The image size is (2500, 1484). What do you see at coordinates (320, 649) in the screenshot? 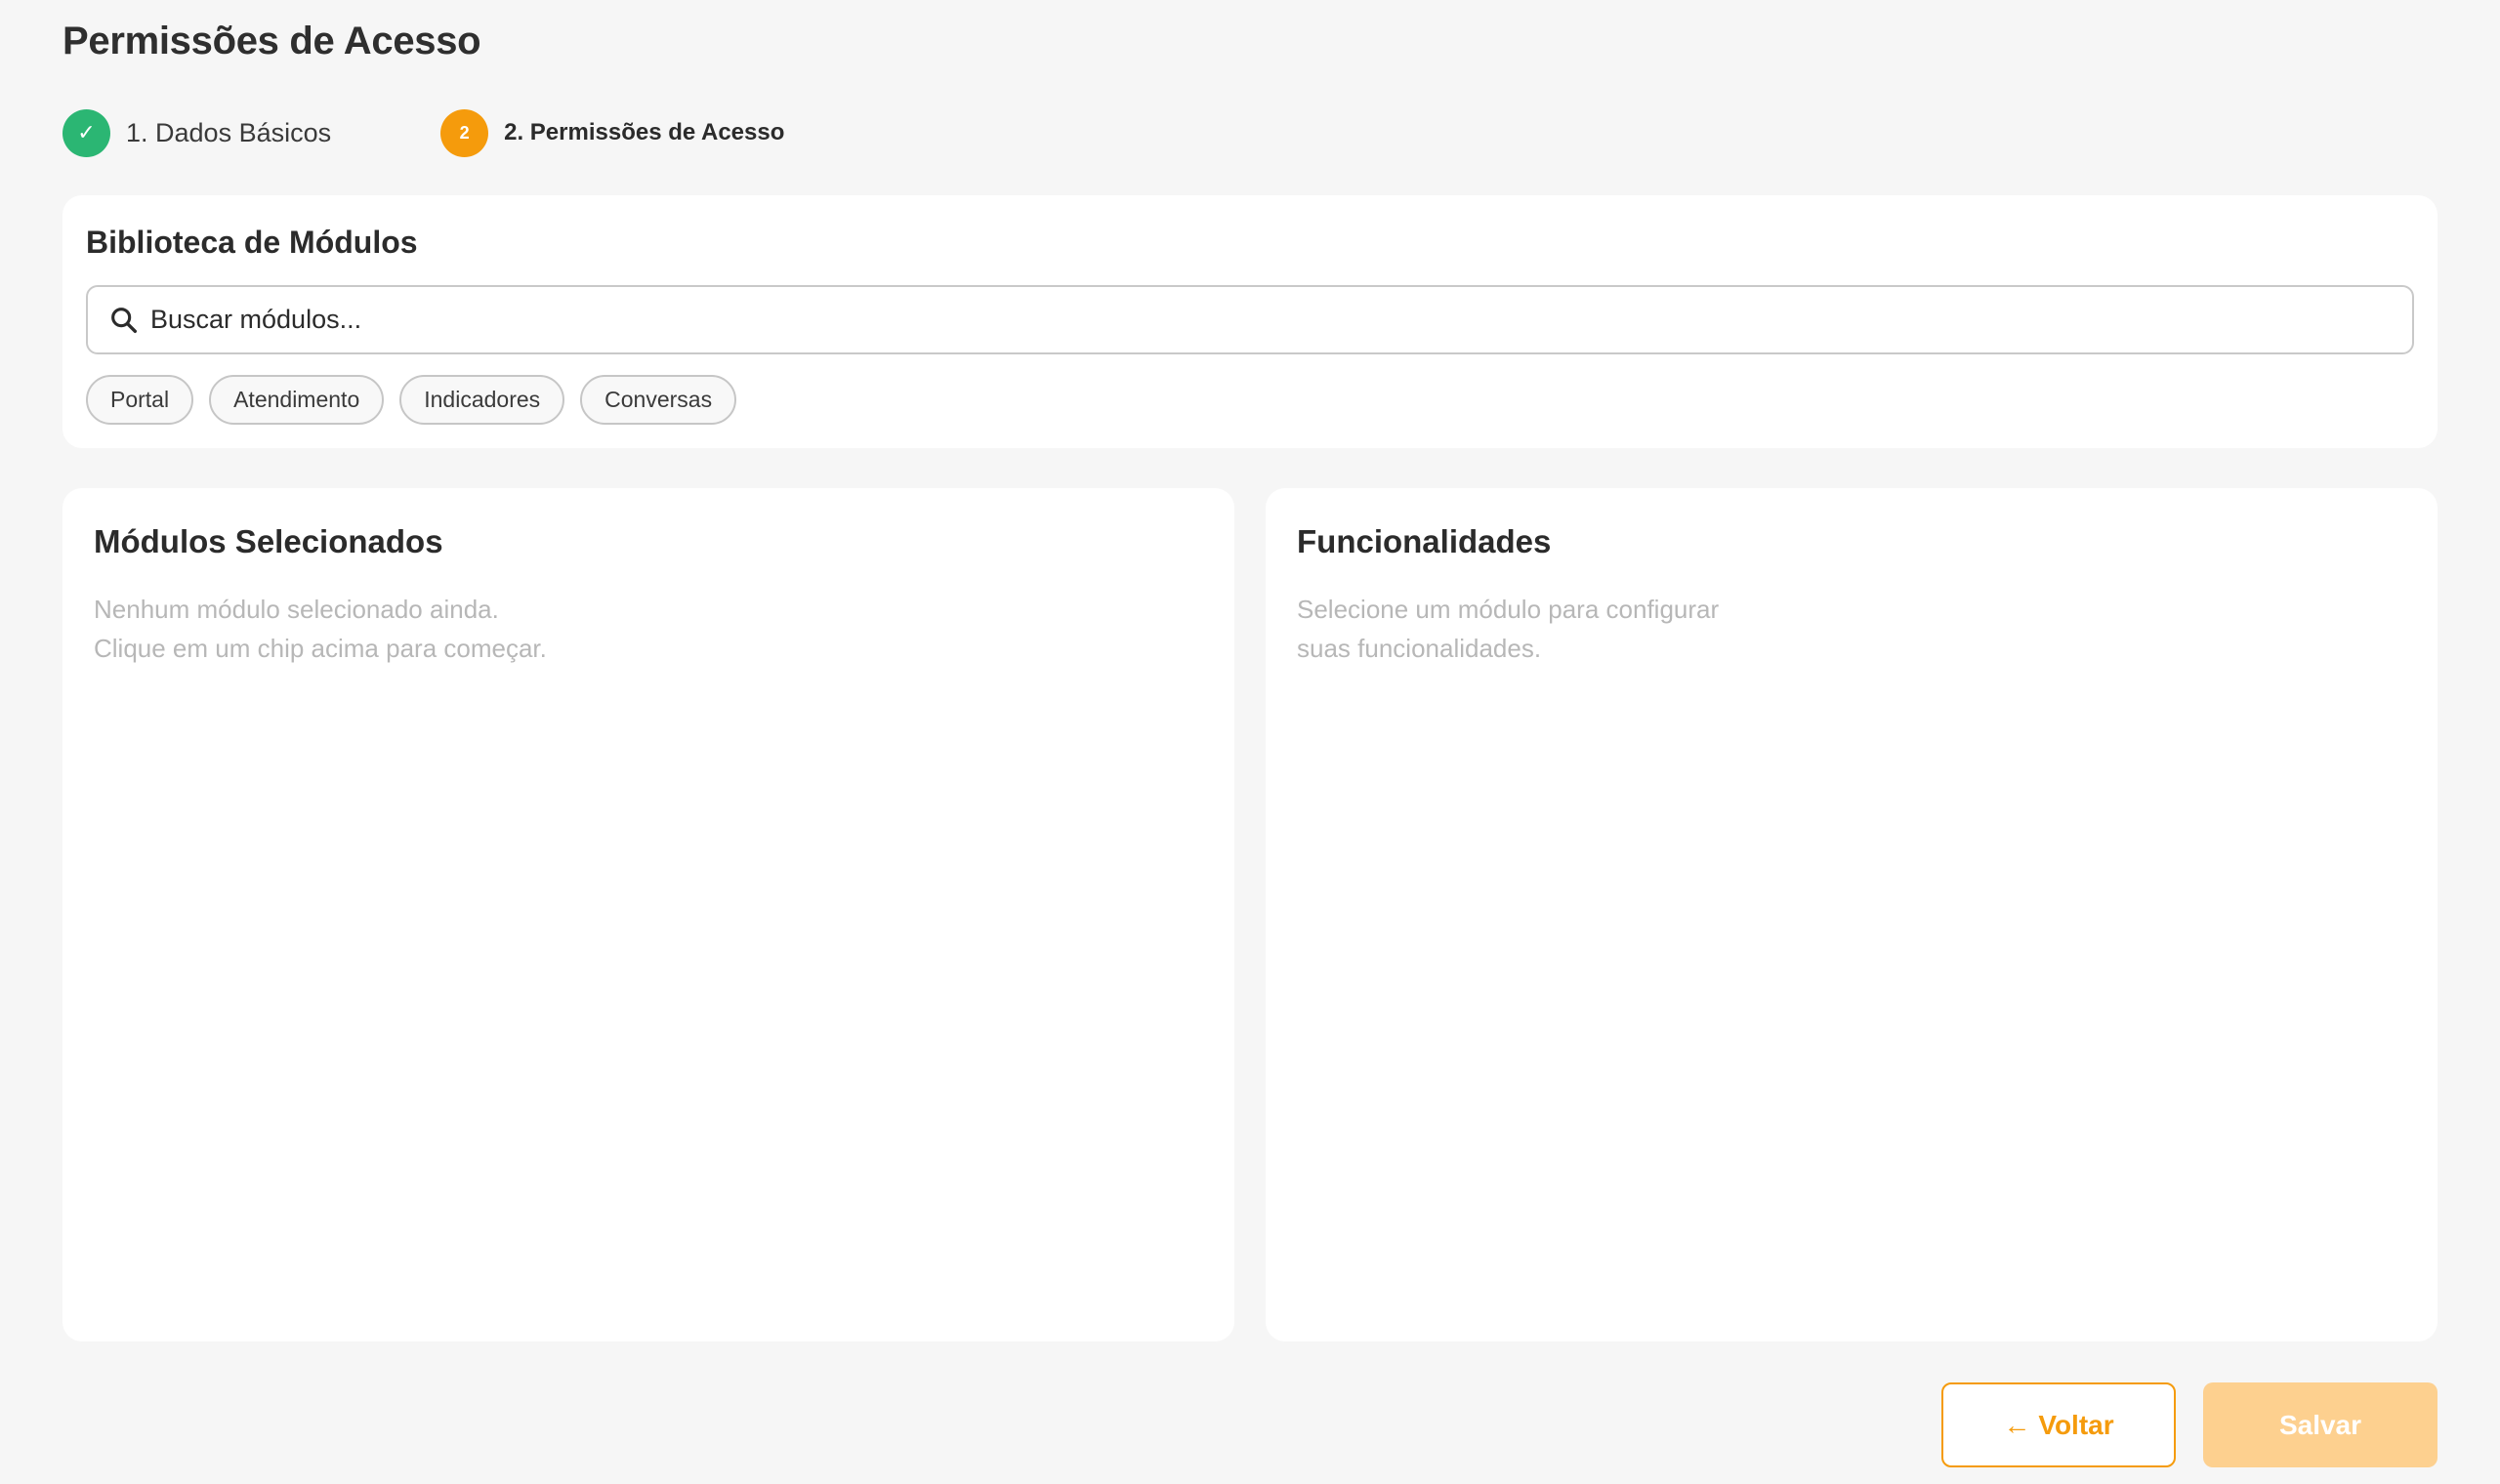
I see `empty-state-line: Clique em um chip acima para começar.` at bounding box center [320, 649].